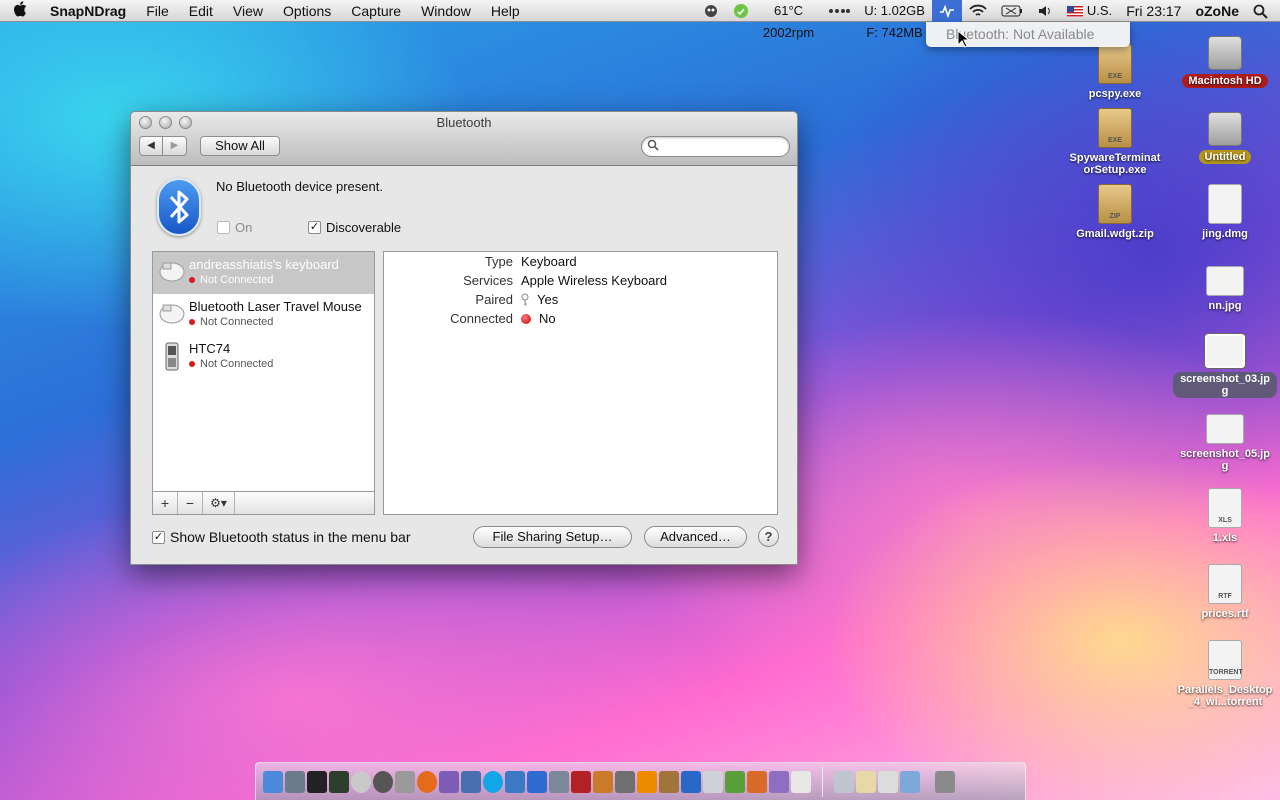 The image size is (1280, 800). I want to click on clock: Fri 23:17, so click(1153, 11).